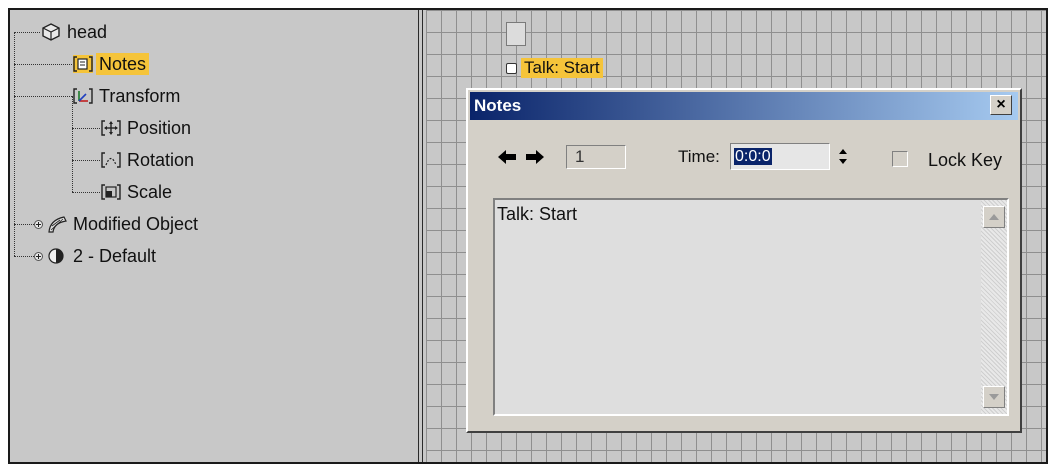 This screenshot has width=1052, height=467. What do you see at coordinates (111, 192) in the screenshot?
I see `scale-icon` at bounding box center [111, 192].